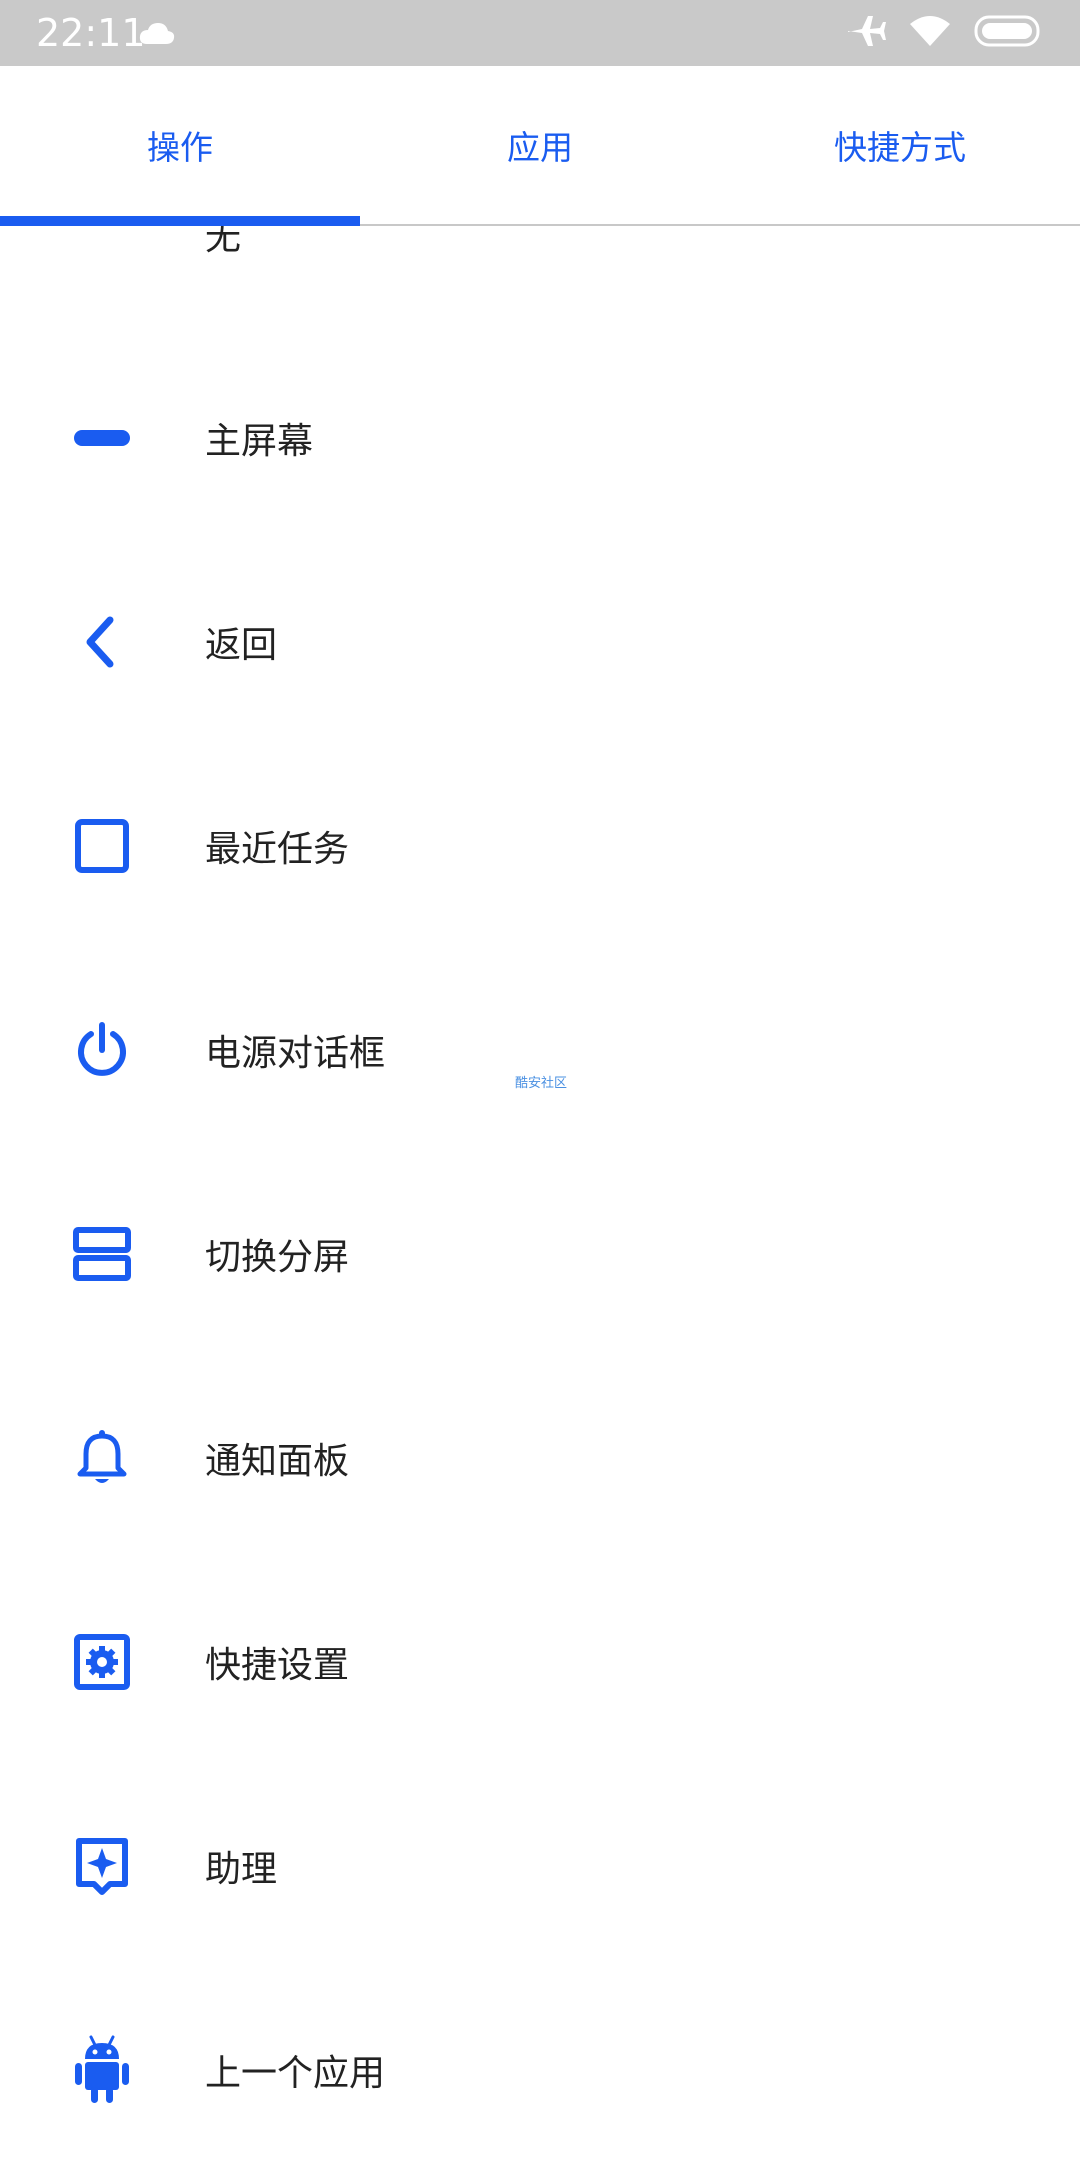  What do you see at coordinates (102, 438) in the screenshot?
I see `home-pill-icon` at bounding box center [102, 438].